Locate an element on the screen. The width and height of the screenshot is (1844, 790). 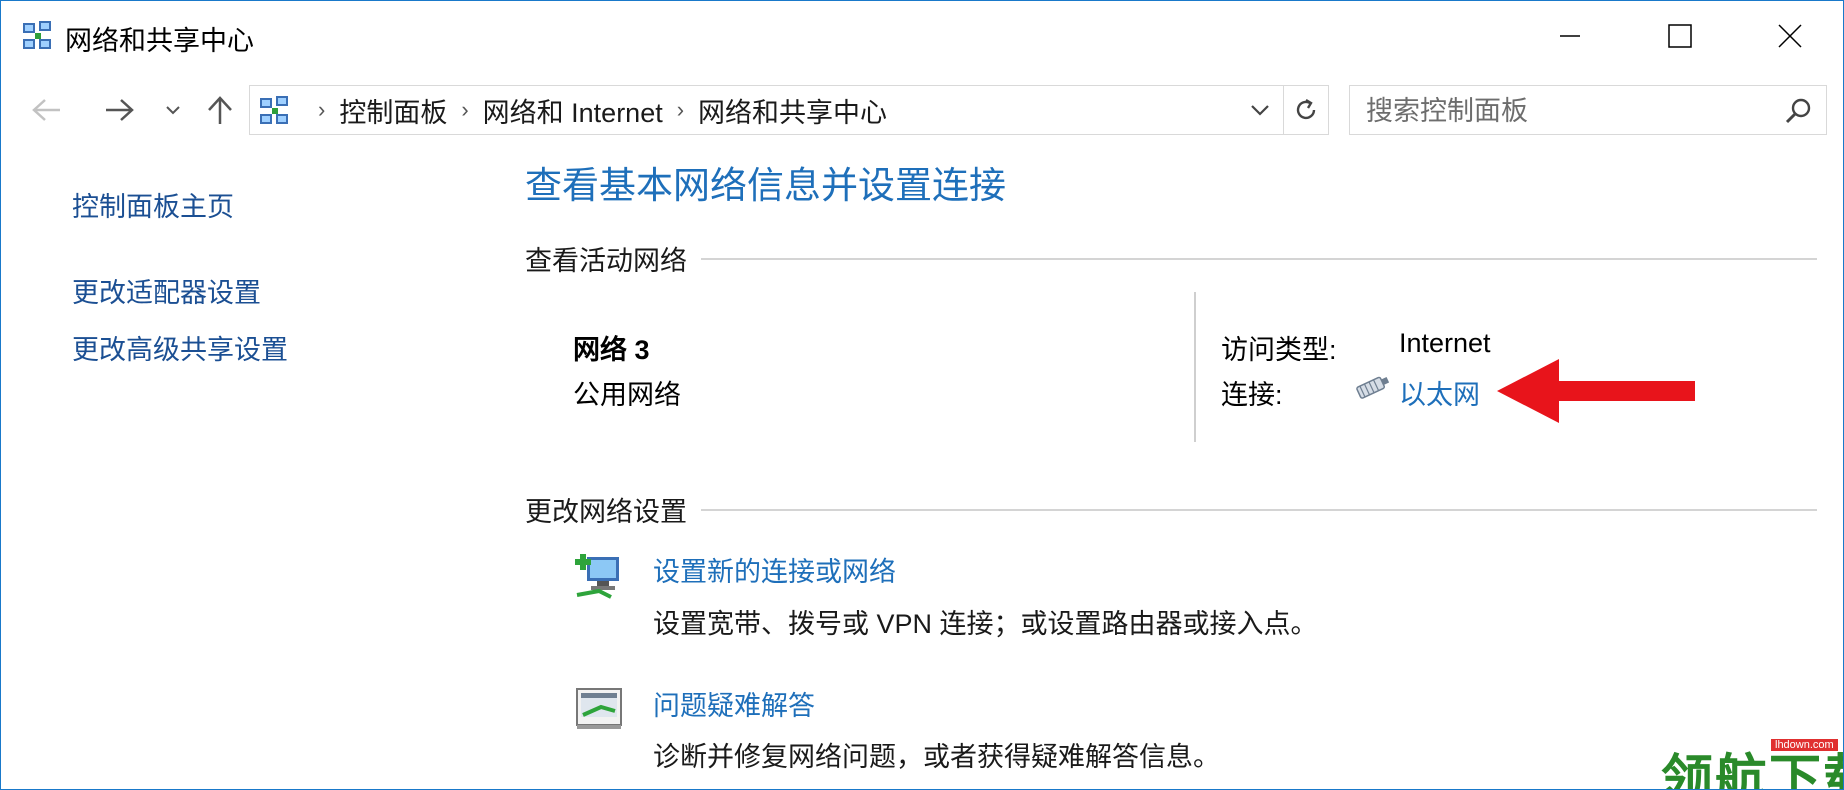
troubleshoot-link: 问题疑难解答 is located at coordinates (734, 703).